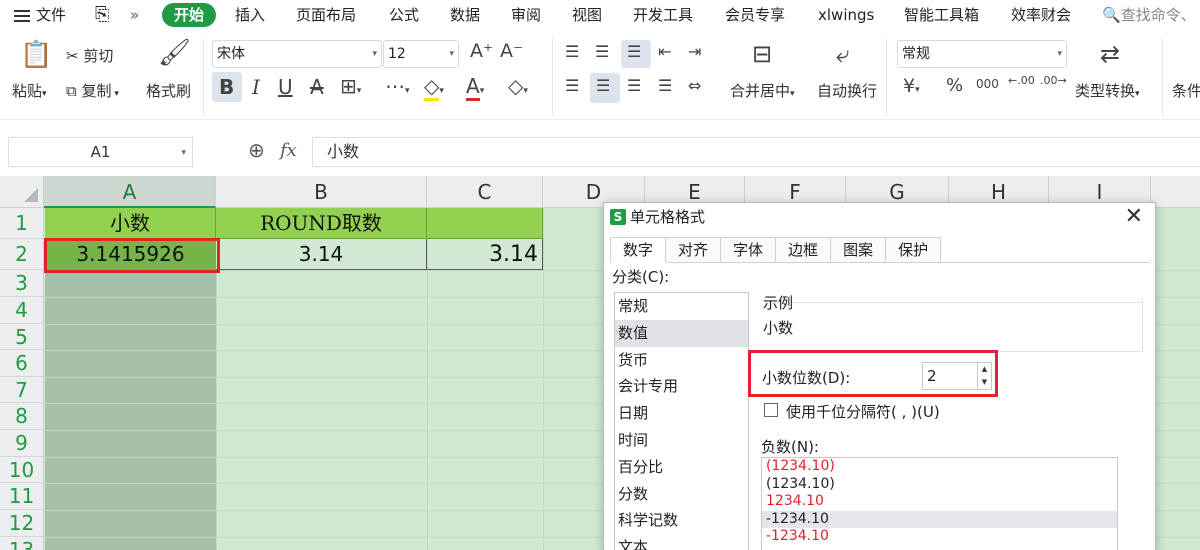 The image size is (1200, 550). Describe the element at coordinates (321, 254) in the screenshot. I see `cell-b2: 3.14` at that location.